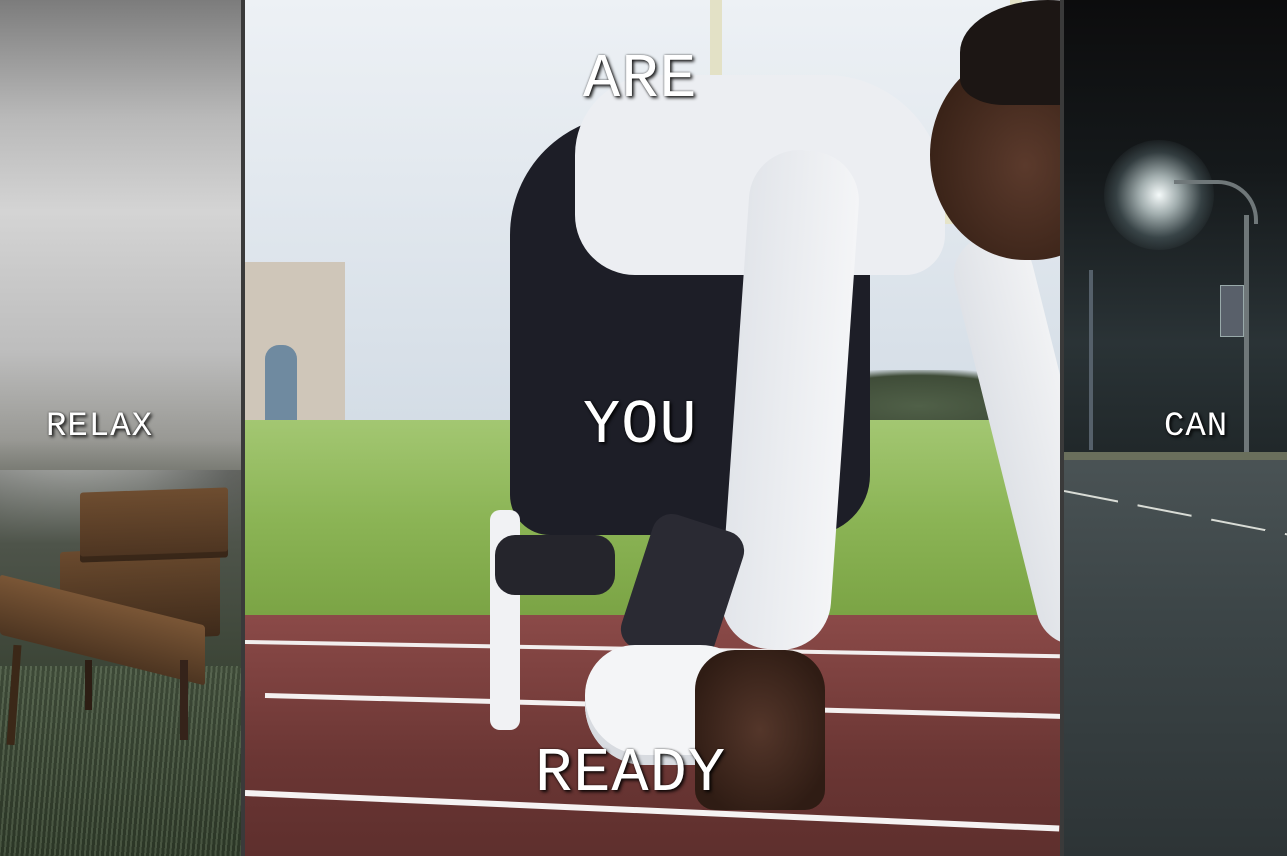 The width and height of the screenshot is (1287, 856). What do you see at coordinates (640, 79) in the screenshot?
I see `word-are: ARE` at bounding box center [640, 79].